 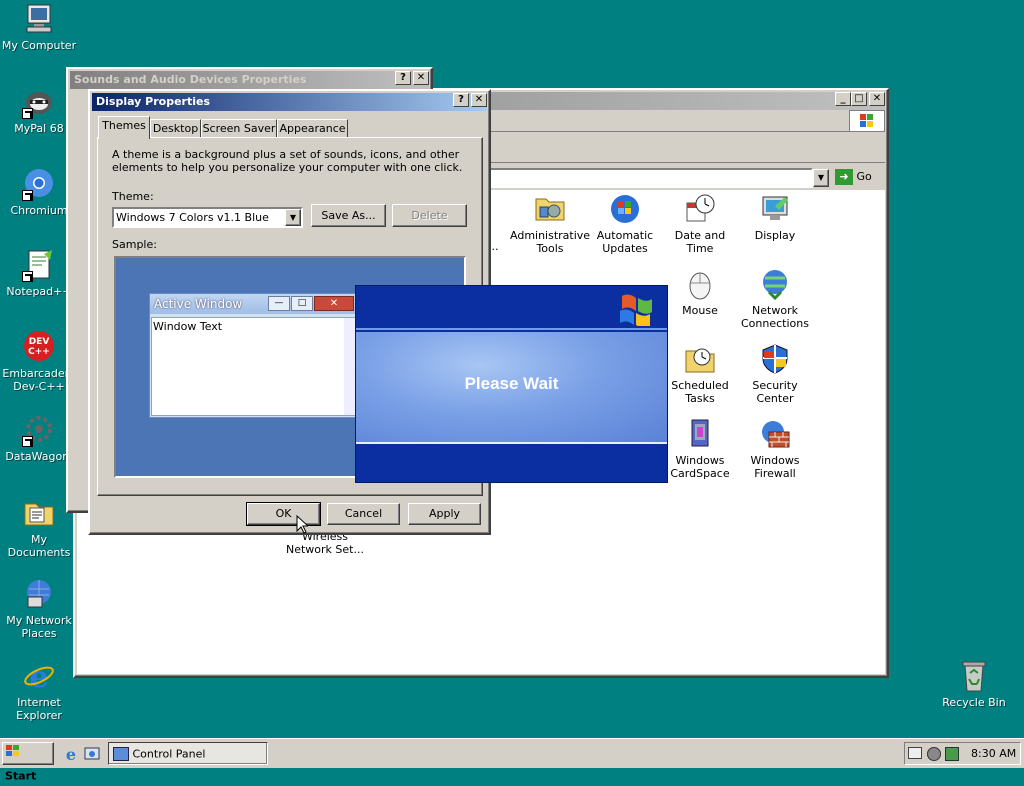 What do you see at coordinates (39, 342) in the screenshot?
I see `svg-text: DEV` at bounding box center [39, 342].